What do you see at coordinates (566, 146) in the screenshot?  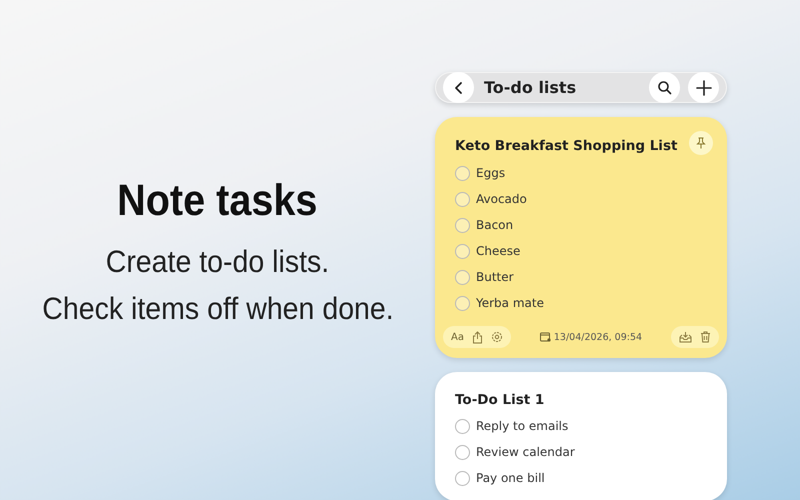 I see `note-title: Keto Breakfast Shopping List` at bounding box center [566, 146].